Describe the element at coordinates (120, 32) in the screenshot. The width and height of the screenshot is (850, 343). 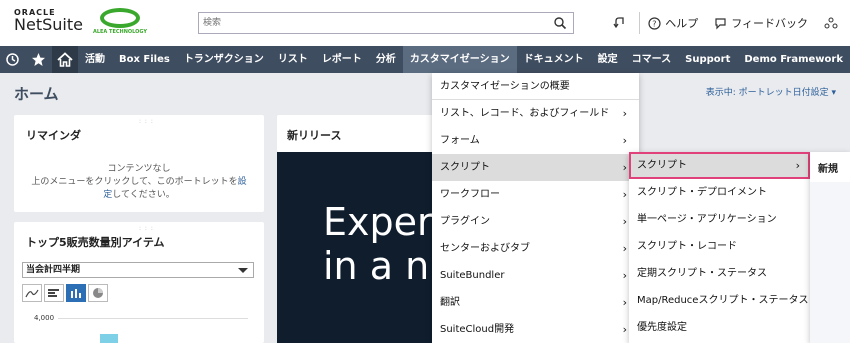
I see `partner-logo-text: ALEA TECHNOLOGY` at that location.